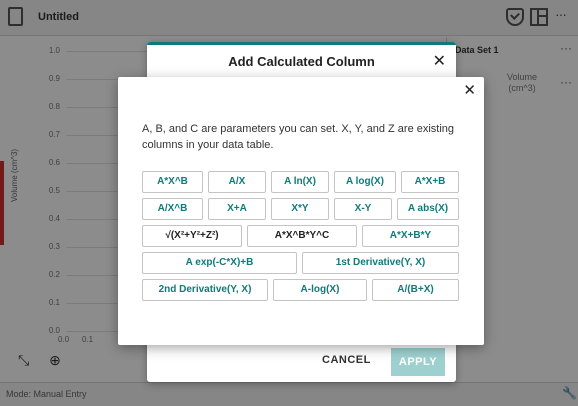  I want to click on formula-button: √(X²+Y²+Z²), so click(192, 236).